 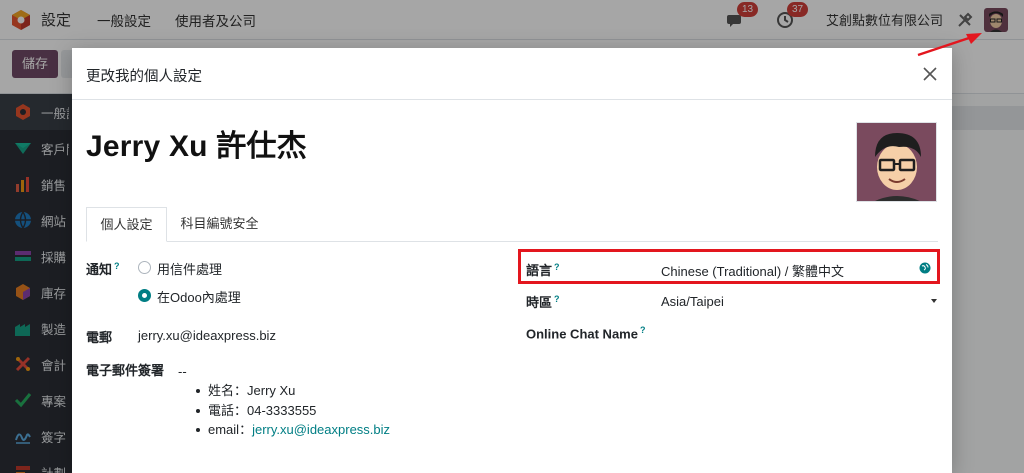 I want to click on email-label: 電郵, so click(x=99, y=337).